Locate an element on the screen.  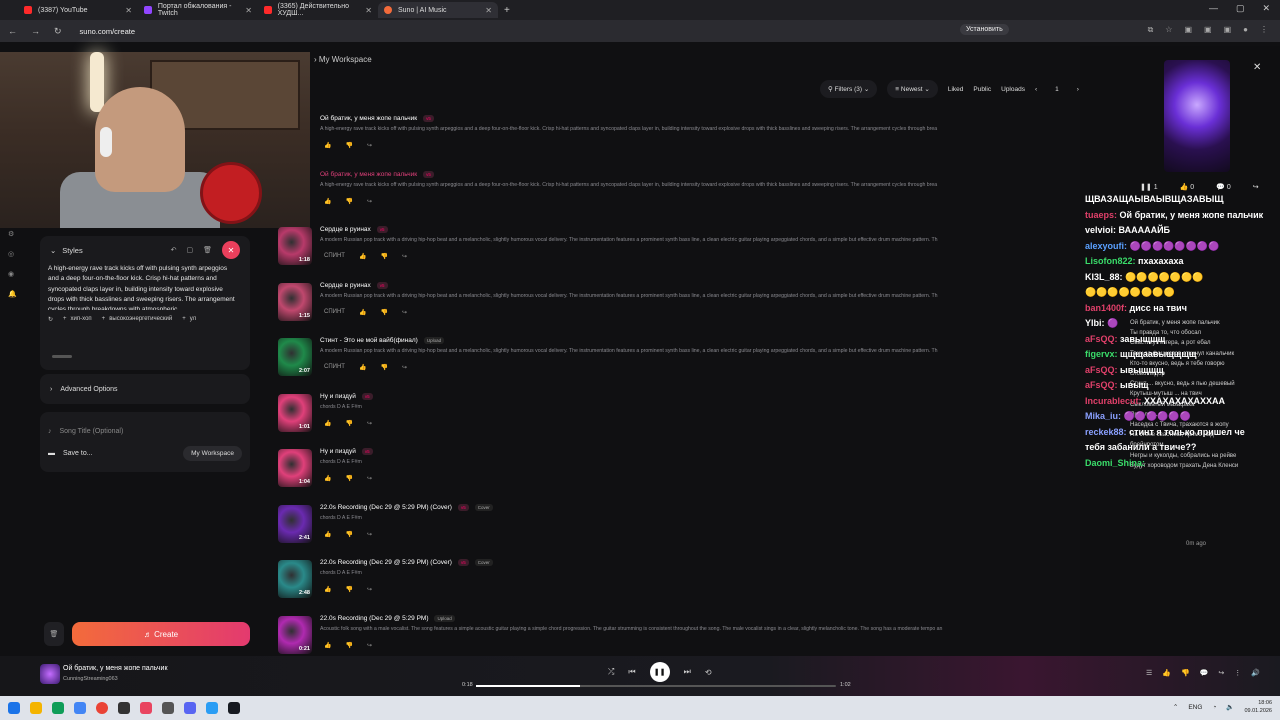
song-thumbnail: 2:07 is located at coordinates (295, 357).